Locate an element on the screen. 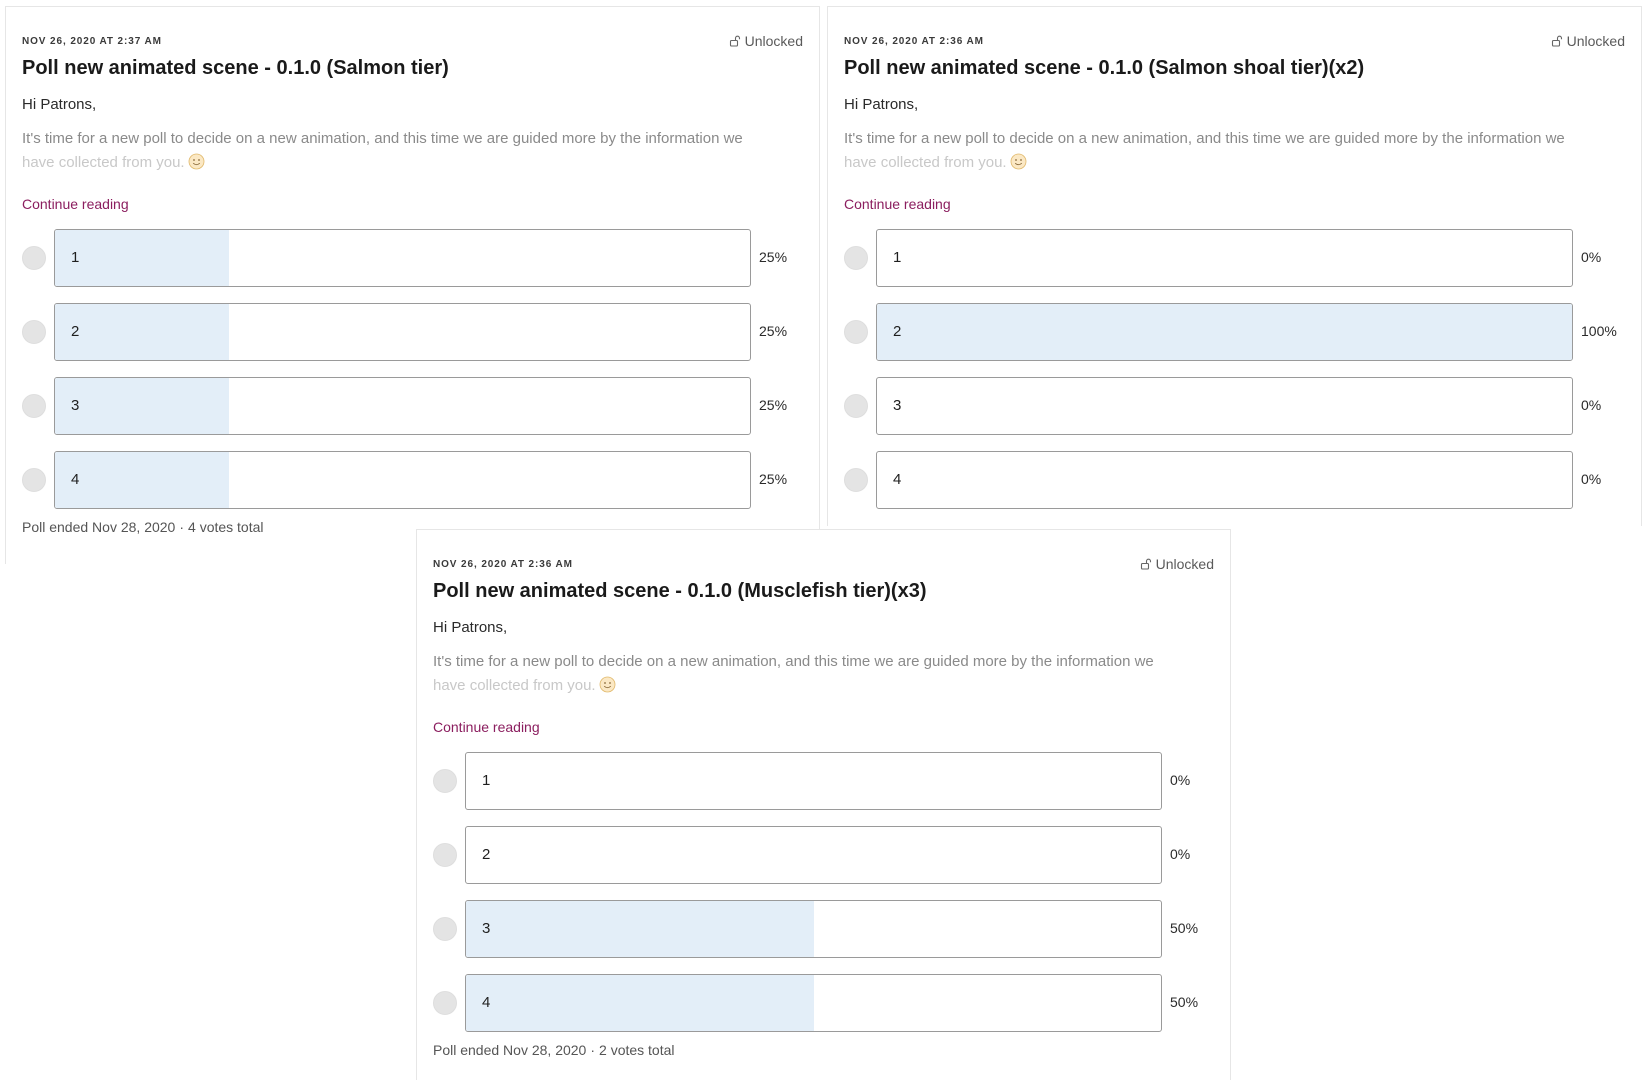 This screenshot has height=1080, width=1647. poll-options: 1 25% 2 25% 3 25% 4 25% is located at coordinates (412, 369).